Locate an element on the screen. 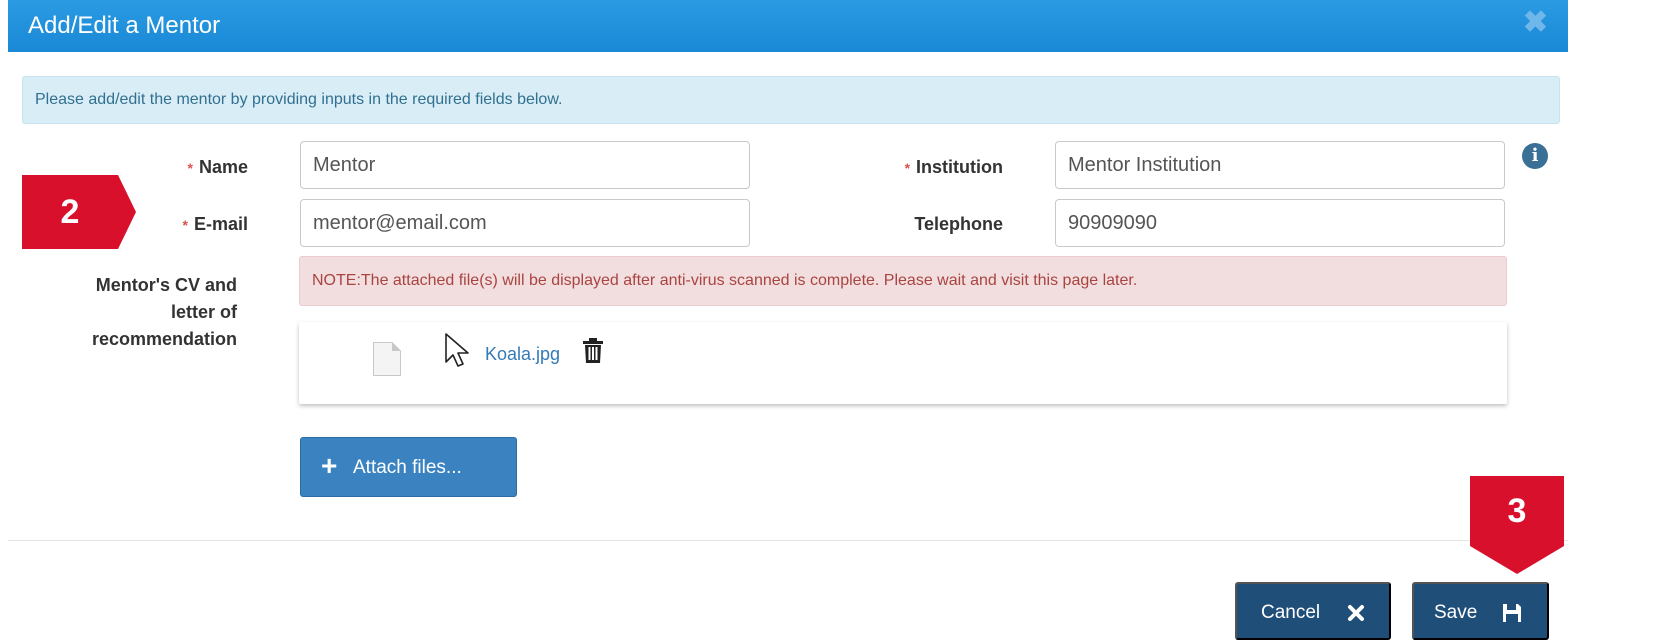  institution-label: * Institution is located at coordinates (953, 167).